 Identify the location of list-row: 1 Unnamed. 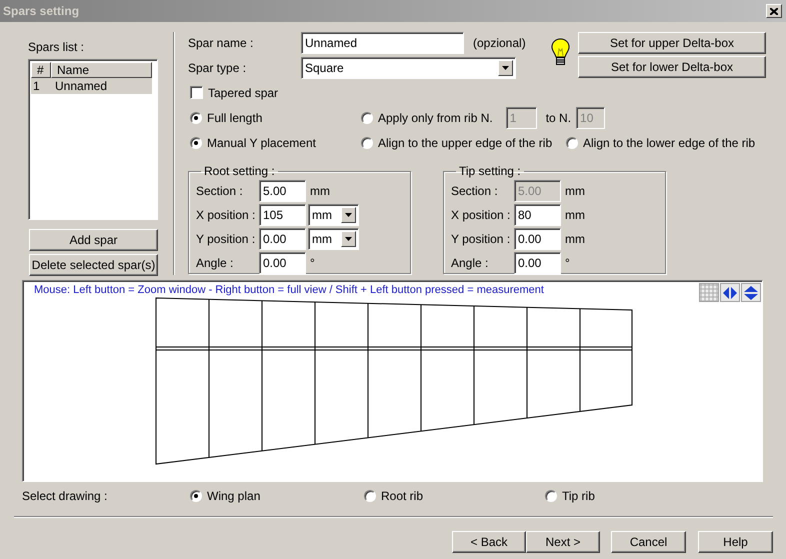
(91, 86).